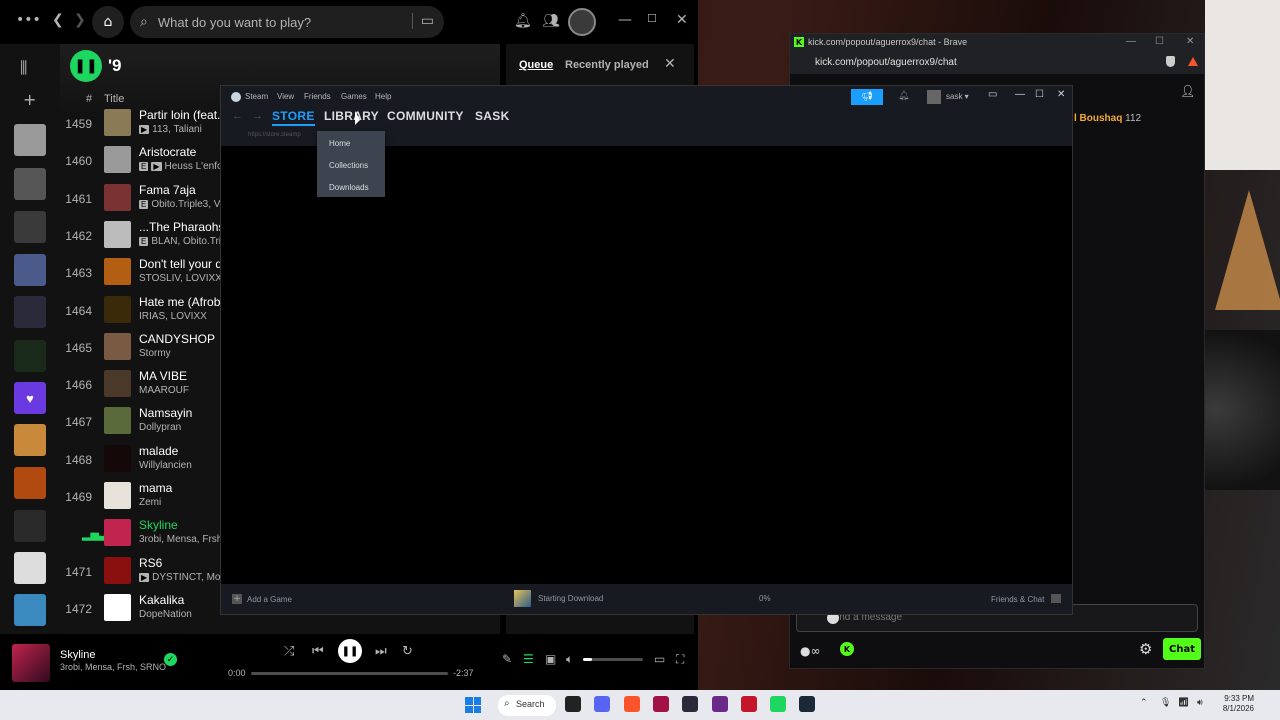 This screenshot has height=720, width=1280. I want to click on download-status: Starting Download, so click(570, 598).